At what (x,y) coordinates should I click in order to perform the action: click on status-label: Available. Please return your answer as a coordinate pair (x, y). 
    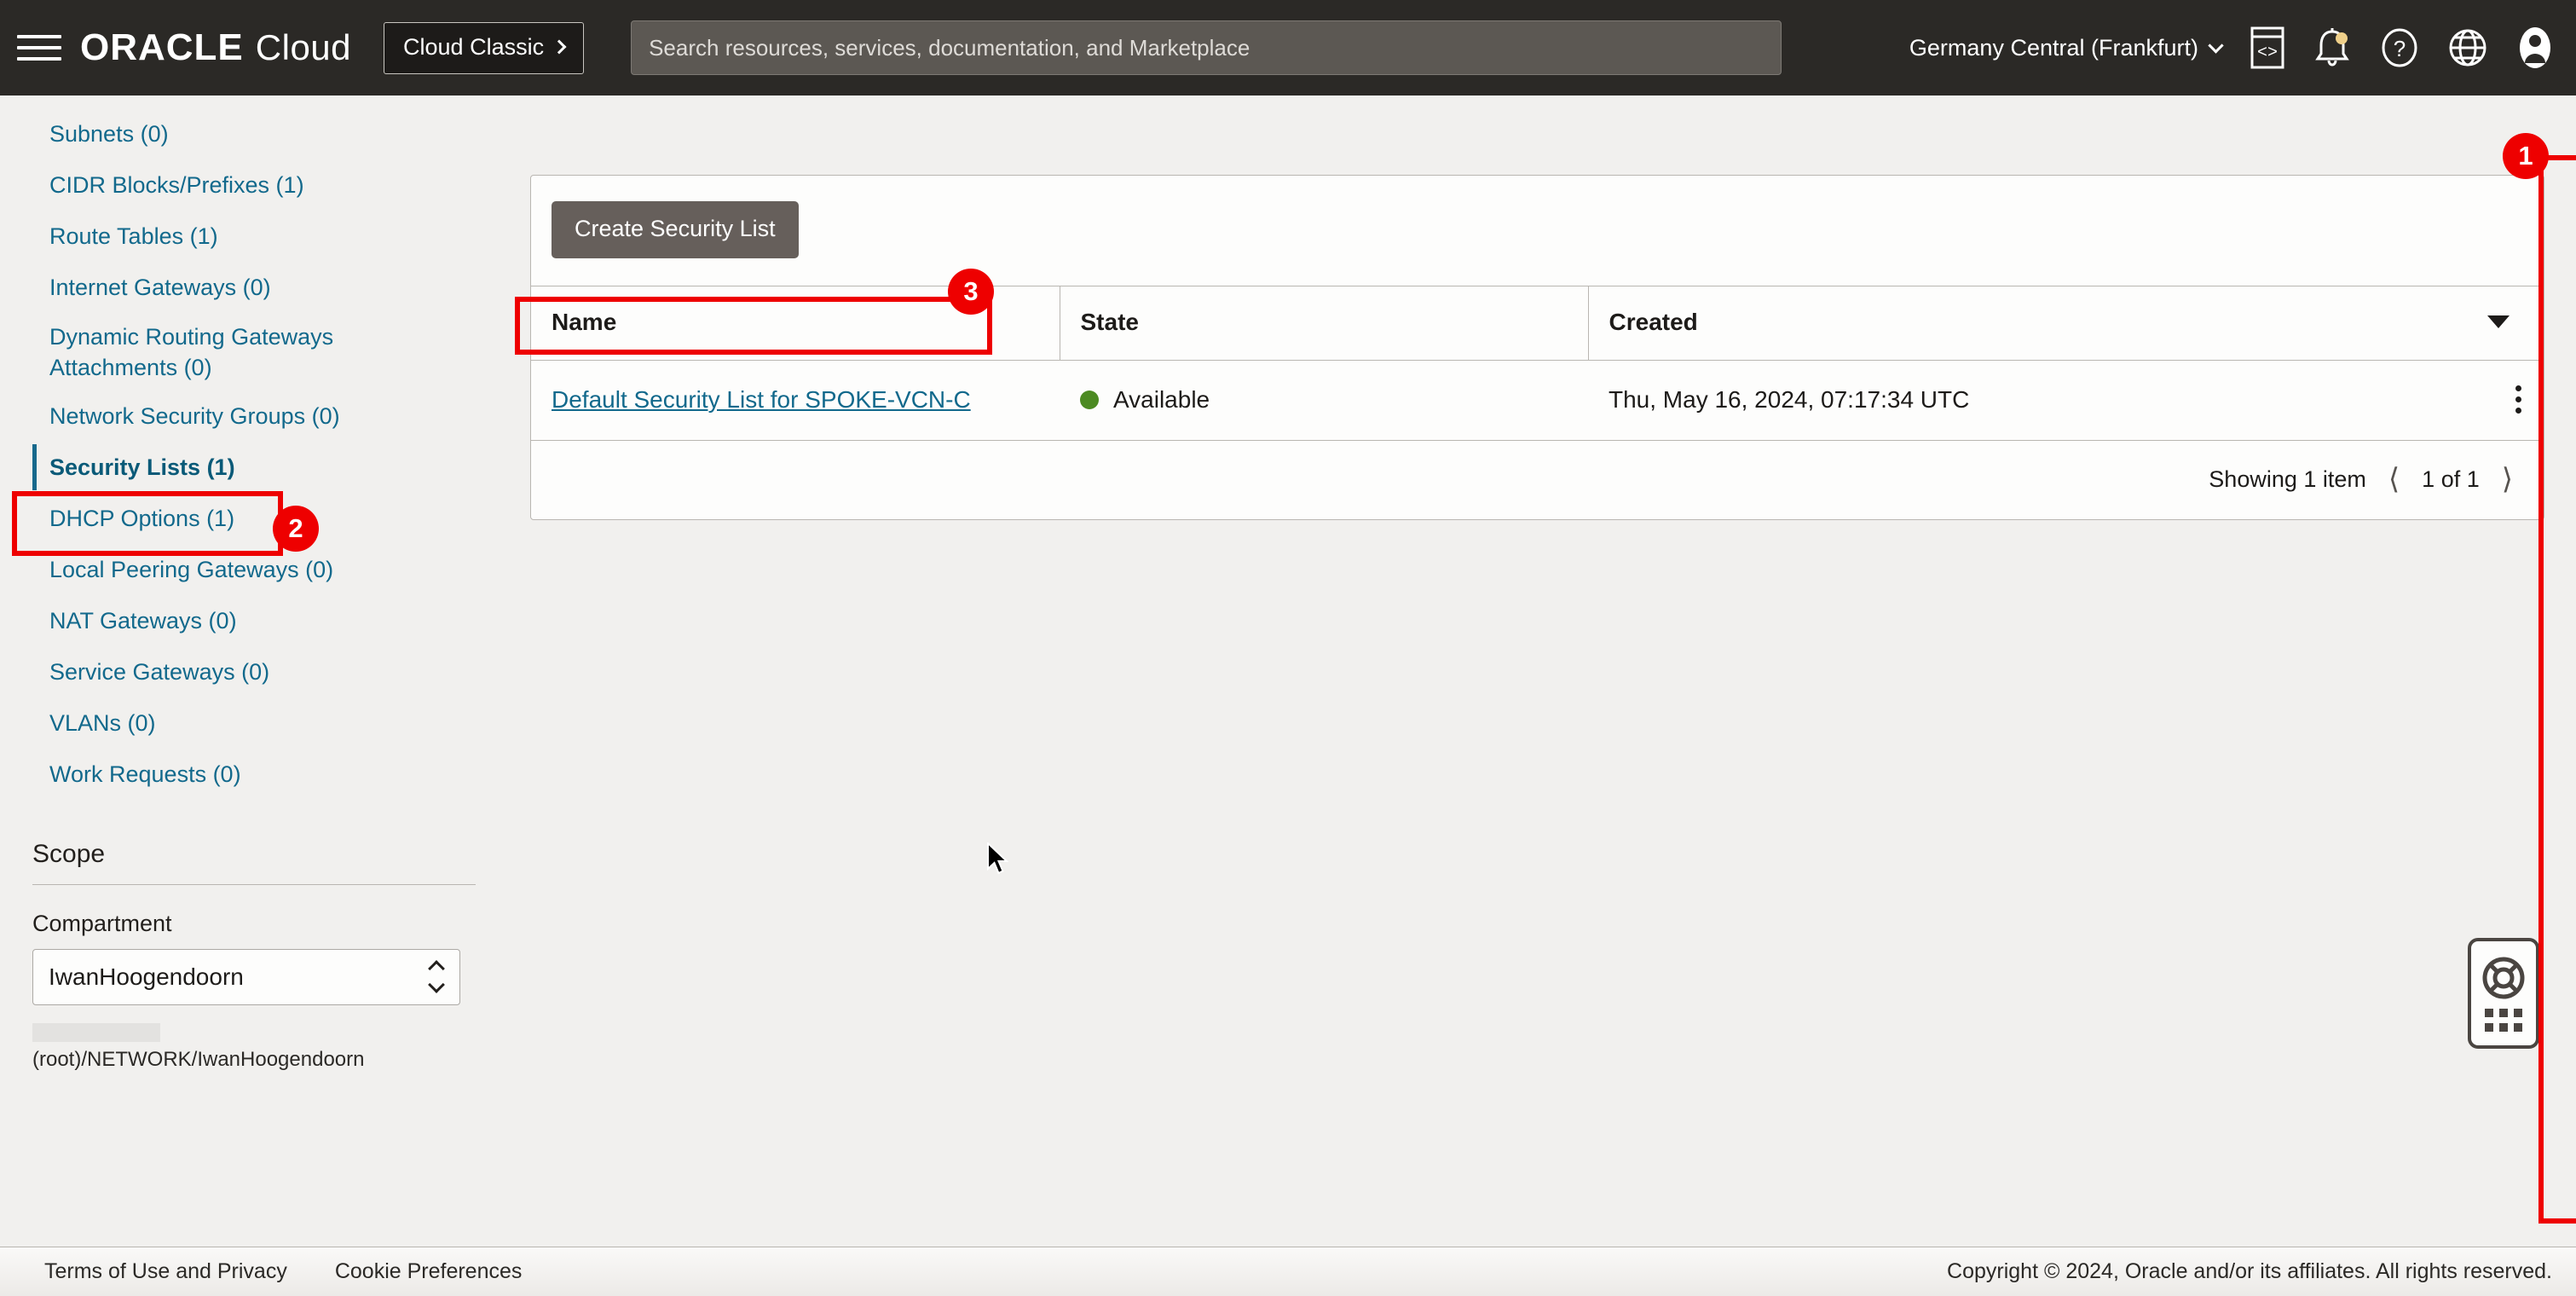
    Looking at the image, I should click on (1161, 399).